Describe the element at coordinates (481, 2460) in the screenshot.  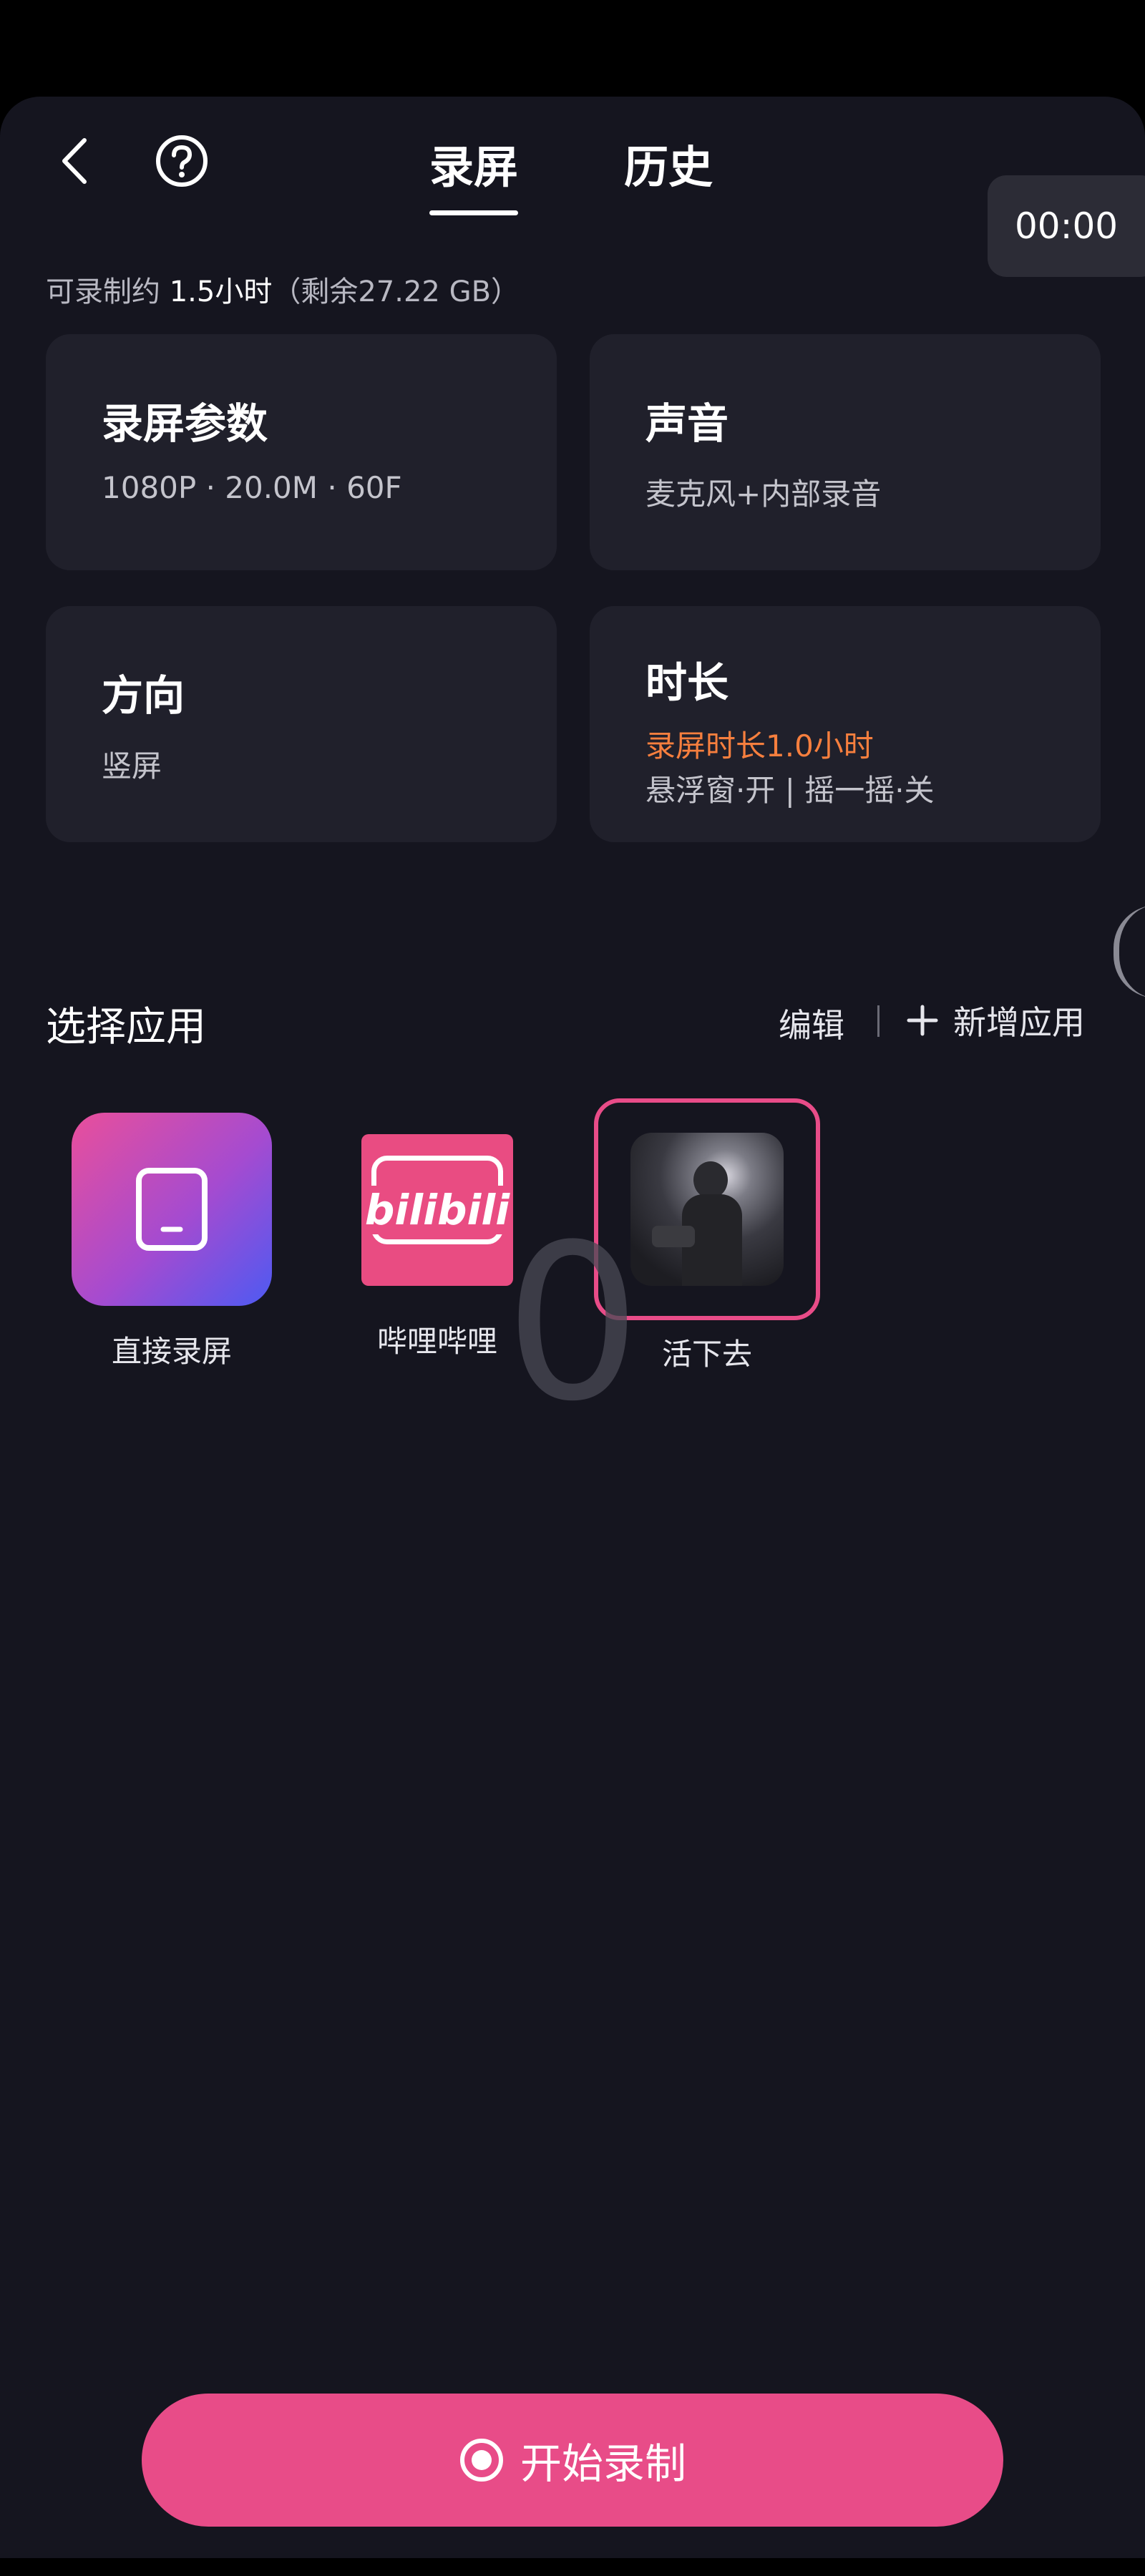
I see `record-icon` at that location.